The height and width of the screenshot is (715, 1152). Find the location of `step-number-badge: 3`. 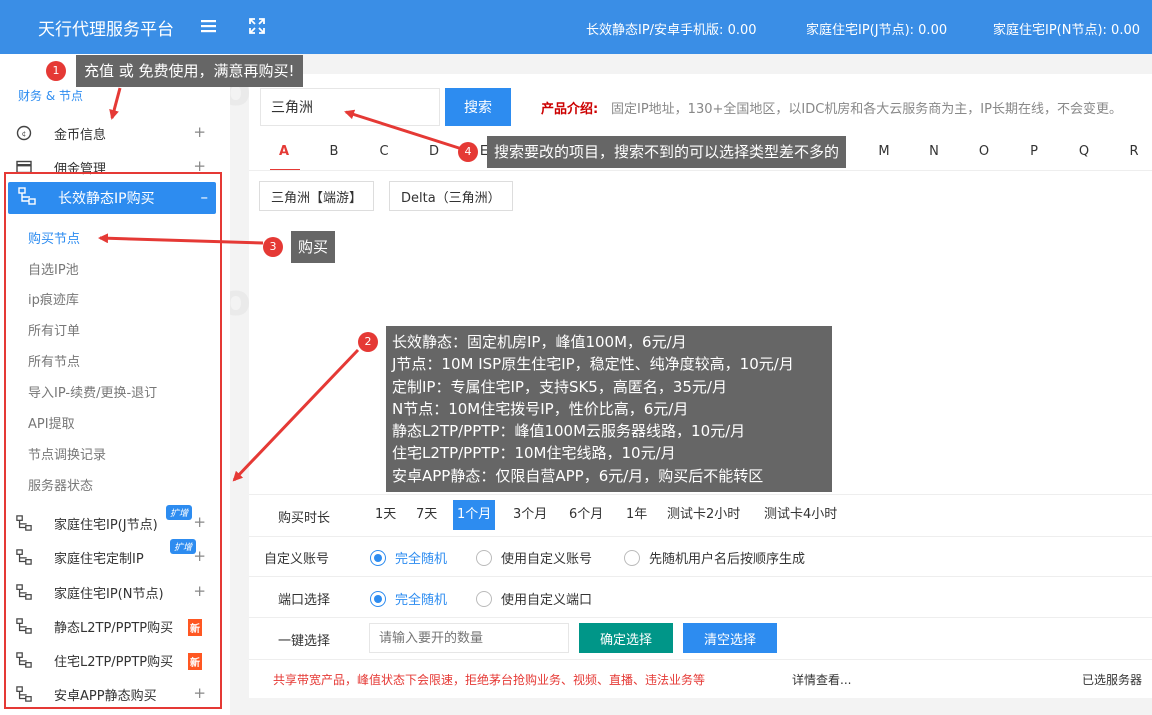

step-number-badge: 3 is located at coordinates (273, 247).